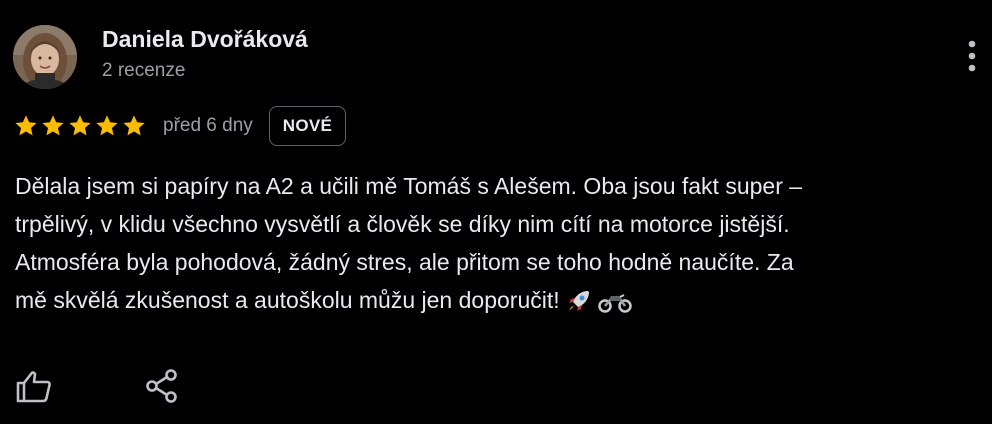 Image resolution: width=992 pixels, height=424 pixels. I want to click on rating-row: před 6 dny NOVÉ, so click(180, 126).